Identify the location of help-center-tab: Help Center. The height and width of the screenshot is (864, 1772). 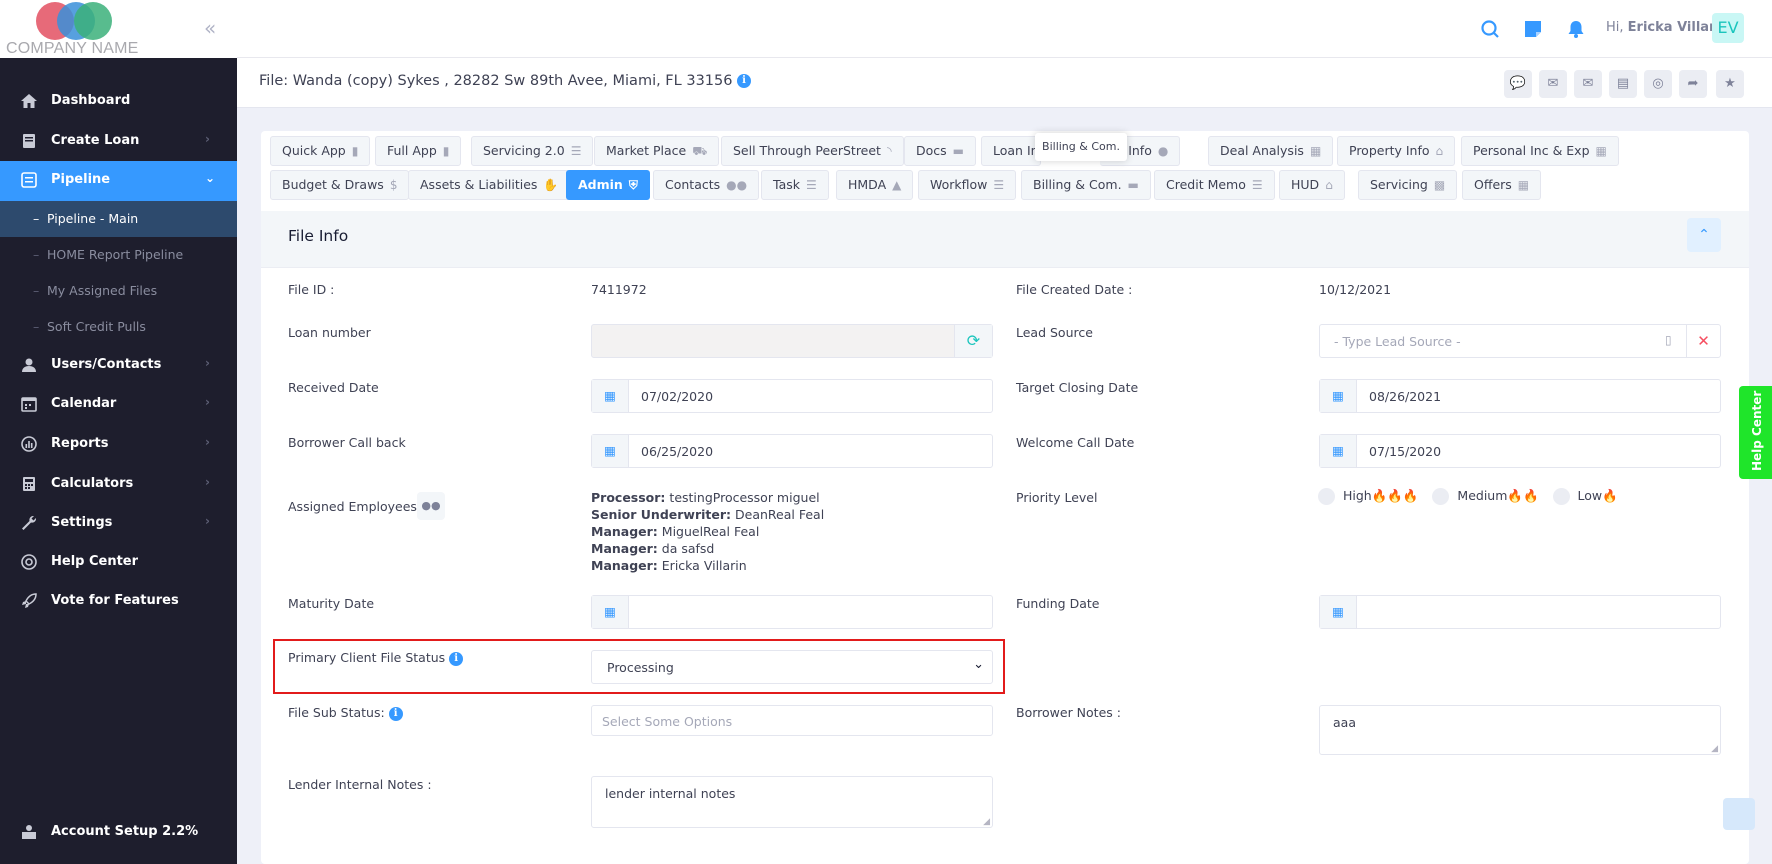
(1755, 432).